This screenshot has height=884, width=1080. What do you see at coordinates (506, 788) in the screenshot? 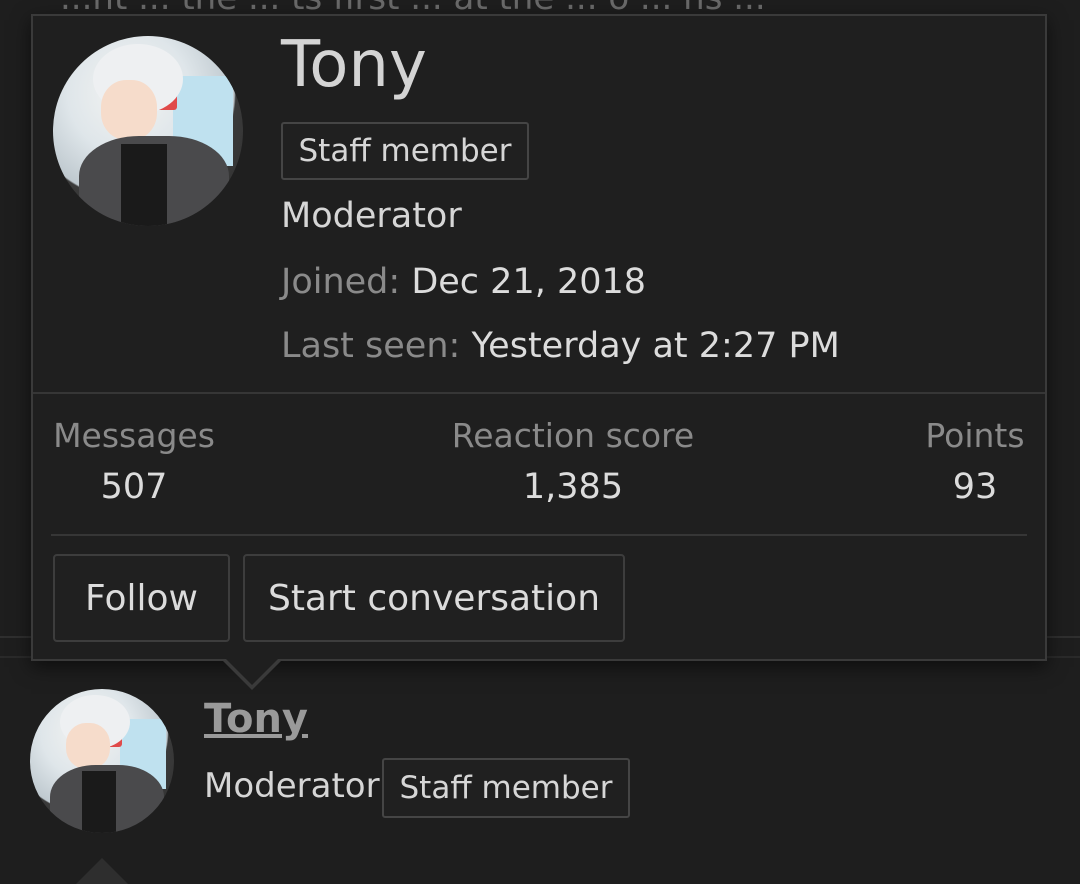
I see `post-author-staff-badge: Staff member` at bounding box center [506, 788].